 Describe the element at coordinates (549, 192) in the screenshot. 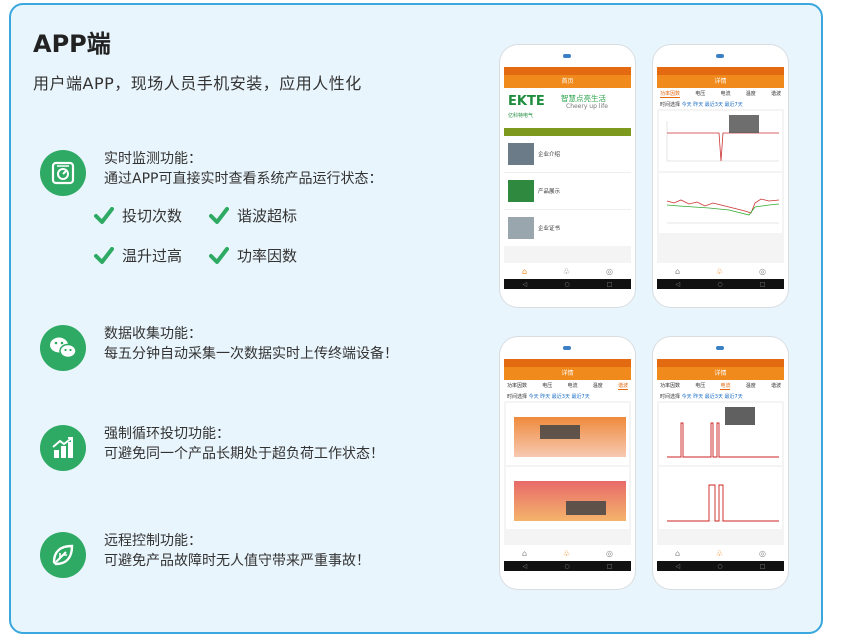

I see `list-item-label: 产品展示` at that location.